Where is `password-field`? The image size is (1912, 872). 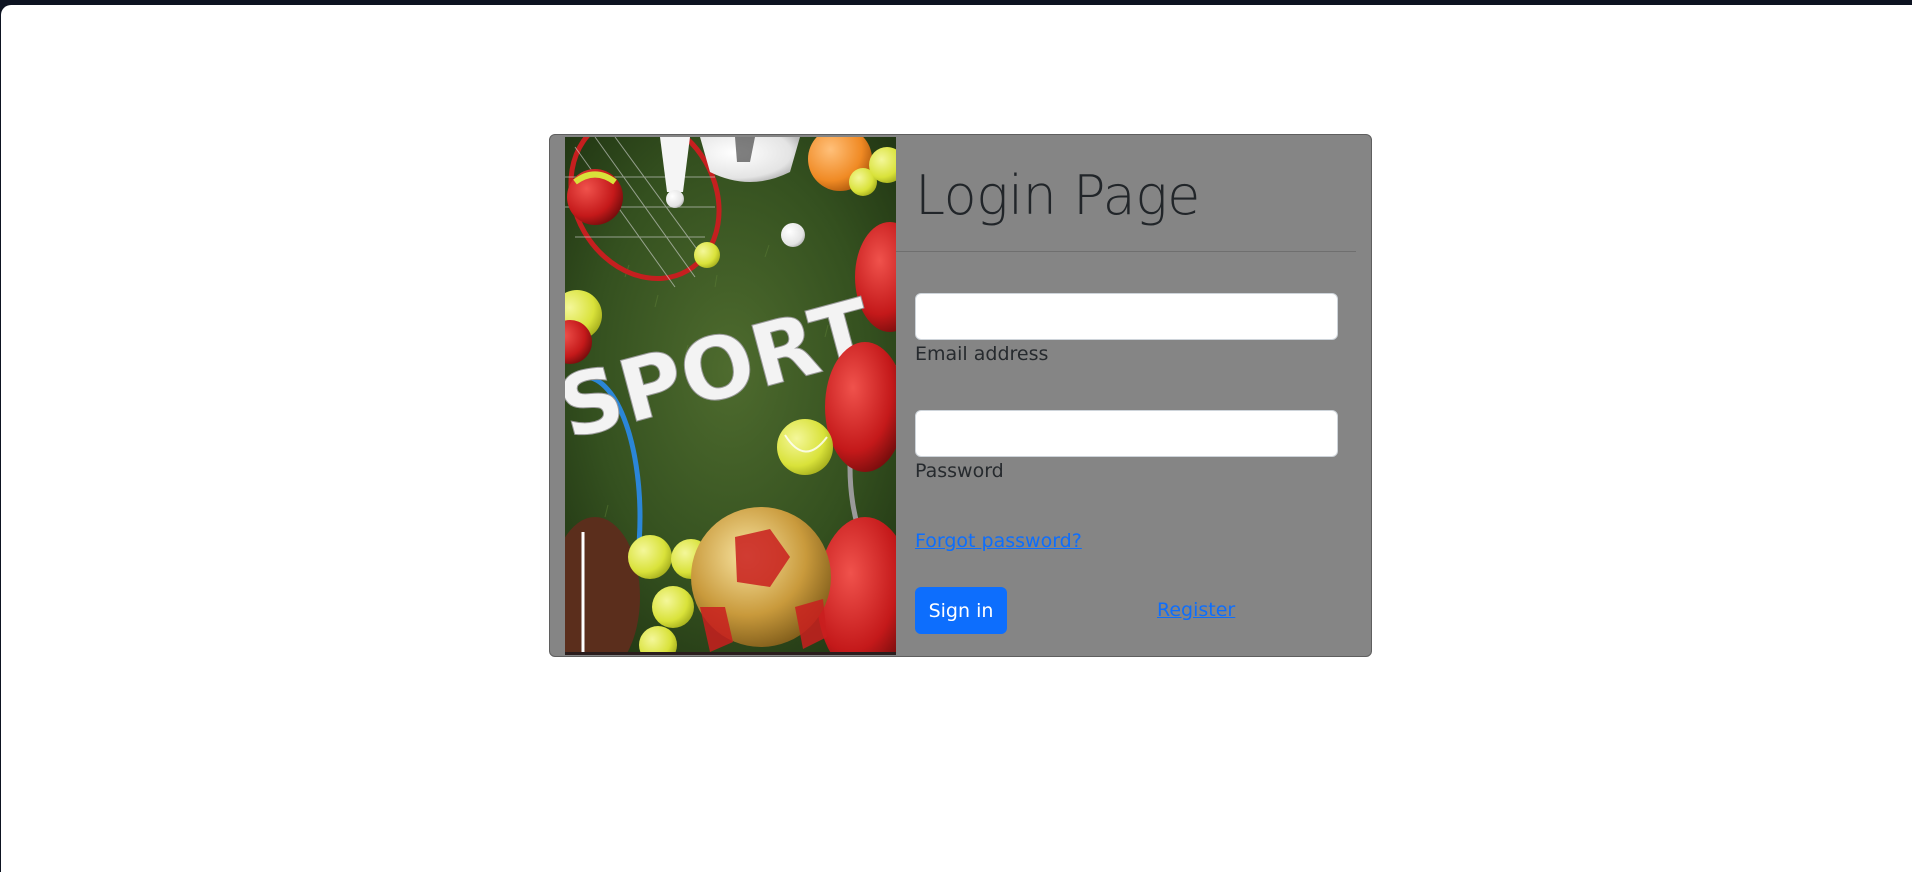
password-field is located at coordinates (1126, 433).